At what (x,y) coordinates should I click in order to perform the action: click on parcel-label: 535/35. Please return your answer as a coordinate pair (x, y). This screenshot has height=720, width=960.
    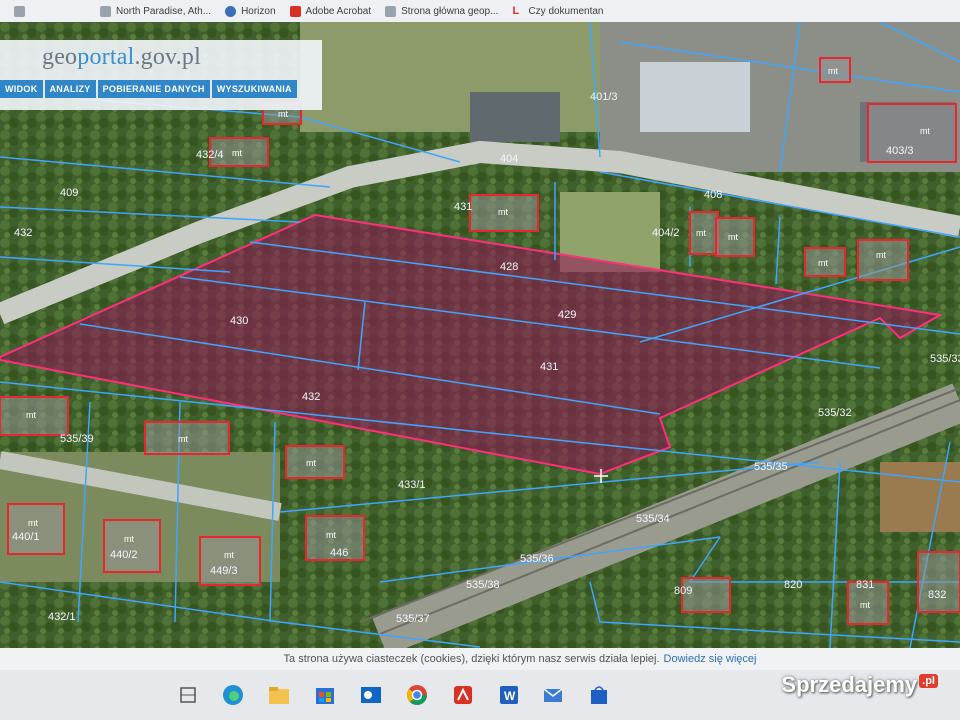
    Looking at the image, I should click on (771, 467).